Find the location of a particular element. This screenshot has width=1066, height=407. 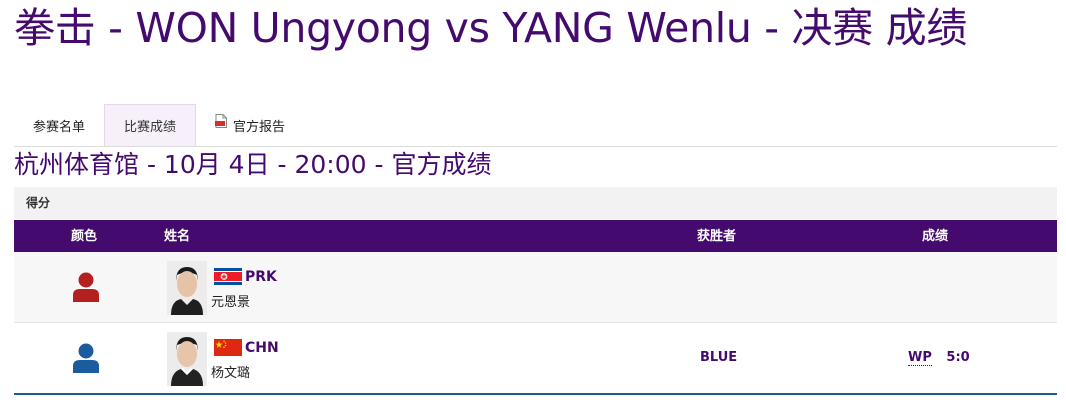

tab-official-report: 官方报告 is located at coordinates (250, 125).